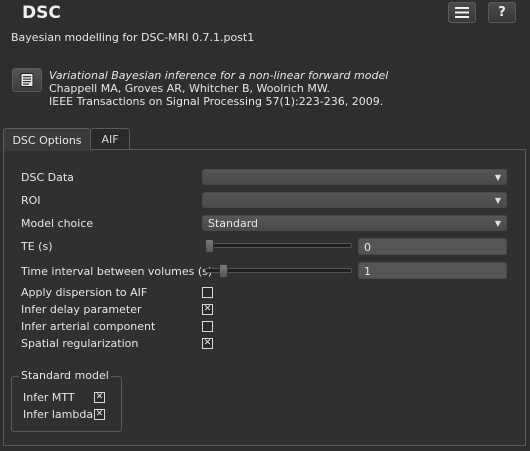 The width and height of the screenshot is (530, 451). Describe the element at coordinates (65, 375) in the screenshot. I see `standard-model-title: Standard model` at that location.